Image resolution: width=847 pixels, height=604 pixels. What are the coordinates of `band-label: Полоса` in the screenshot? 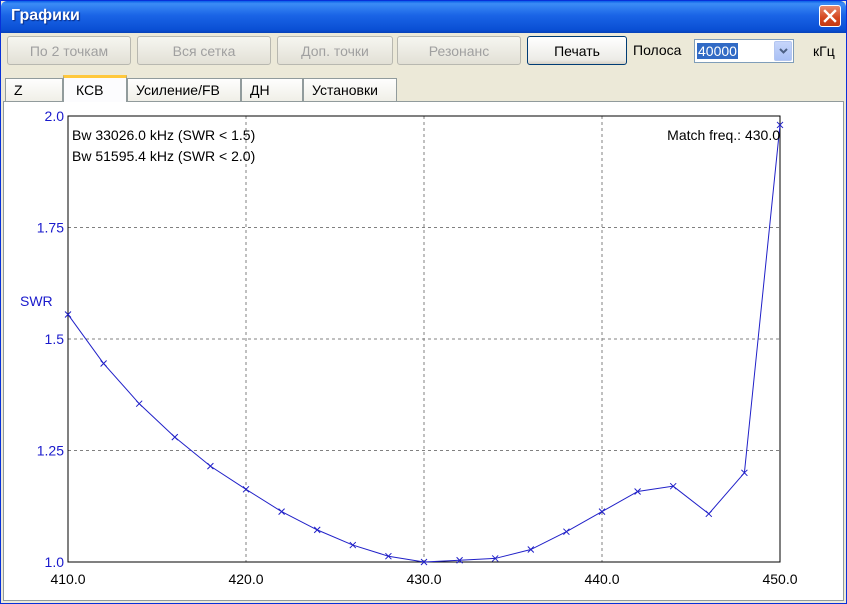 It's located at (657, 50).